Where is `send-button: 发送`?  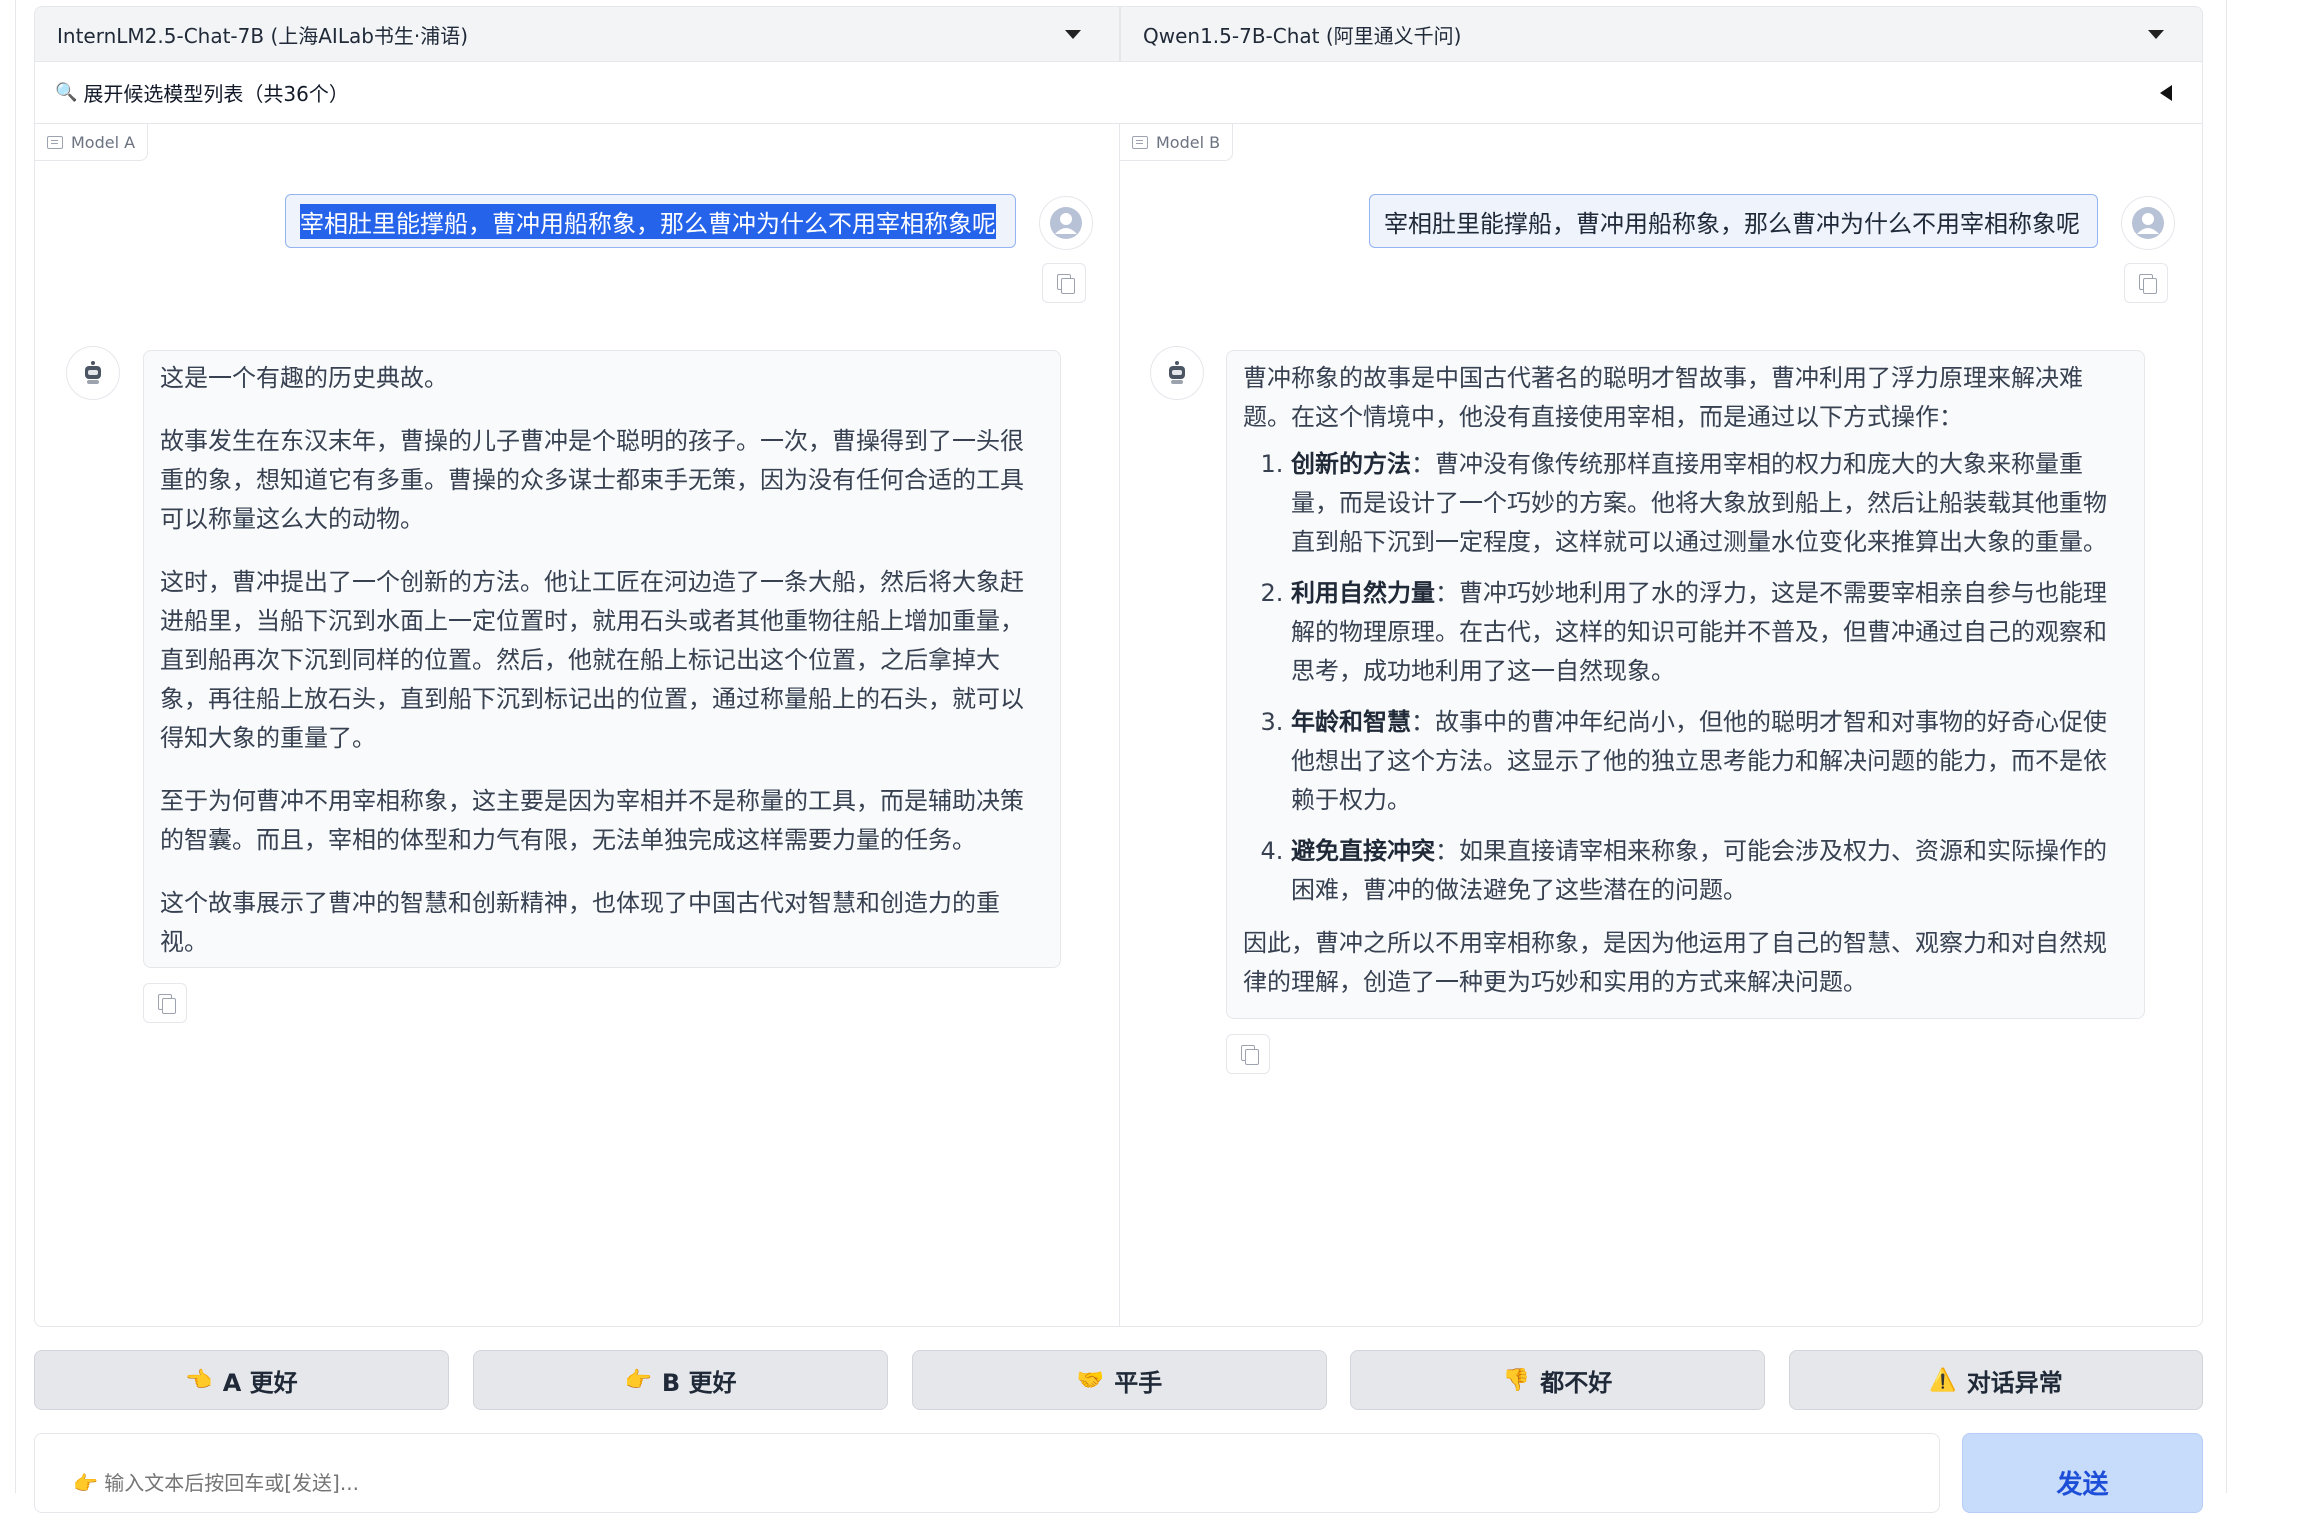
send-button: 发送 is located at coordinates (2082, 1473).